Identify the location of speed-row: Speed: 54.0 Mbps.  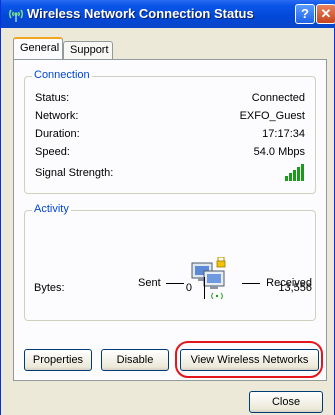
(170, 153).